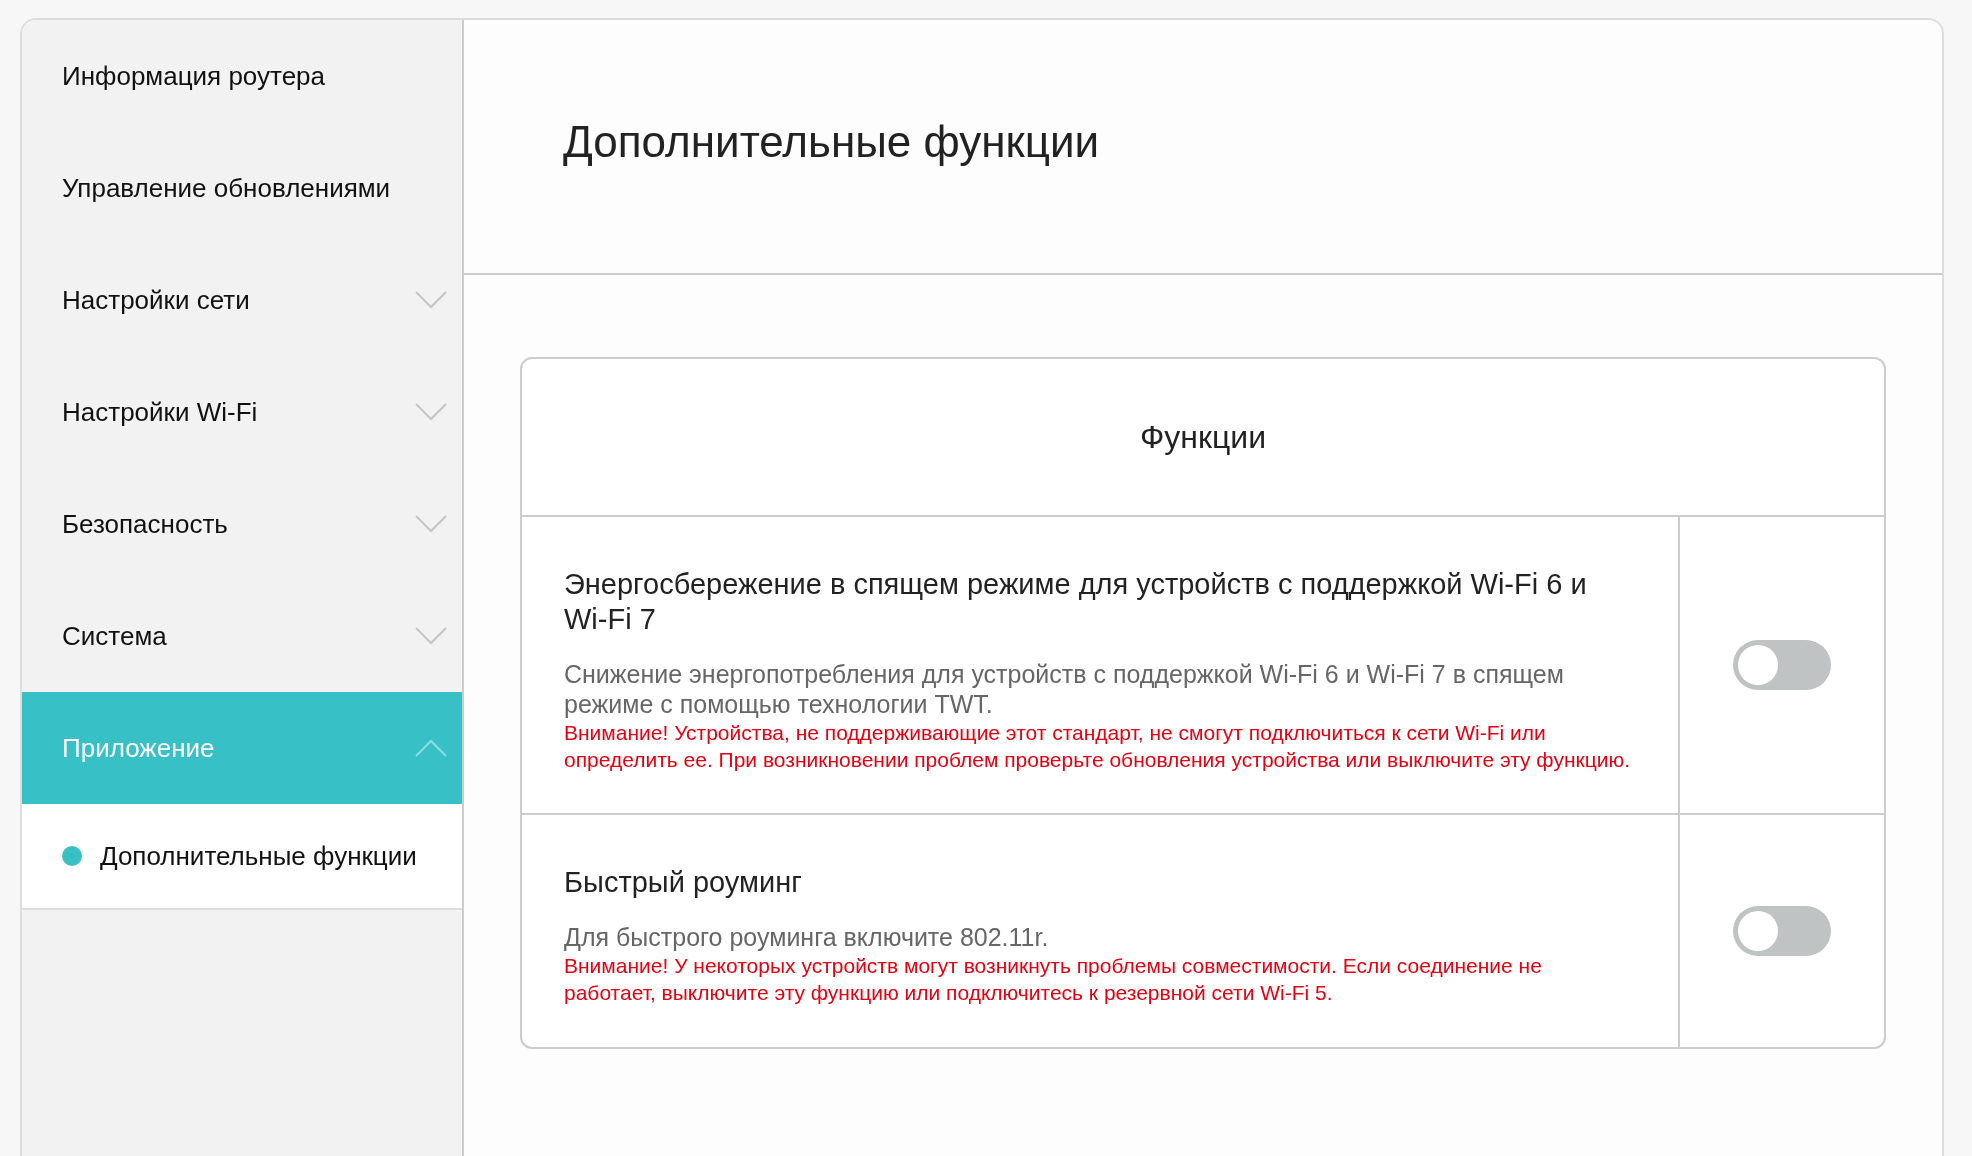 The width and height of the screenshot is (1972, 1156). What do you see at coordinates (242, 857) in the screenshot?
I see `submenu-item: Дополнительные функции` at bounding box center [242, 857].